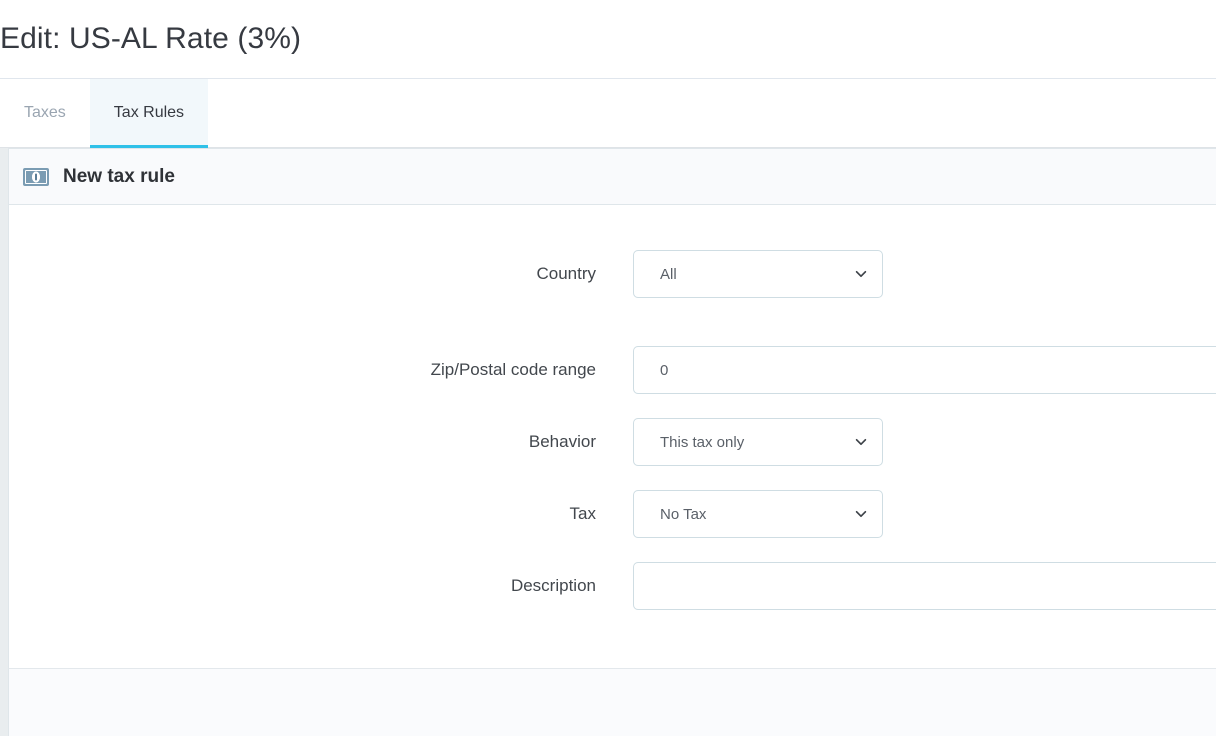 The image size is (1216, 736). Describe the element at coordinates (608, 113) in the screenshot. I see `tab-bar: Taxes Tax Rules` at that location.